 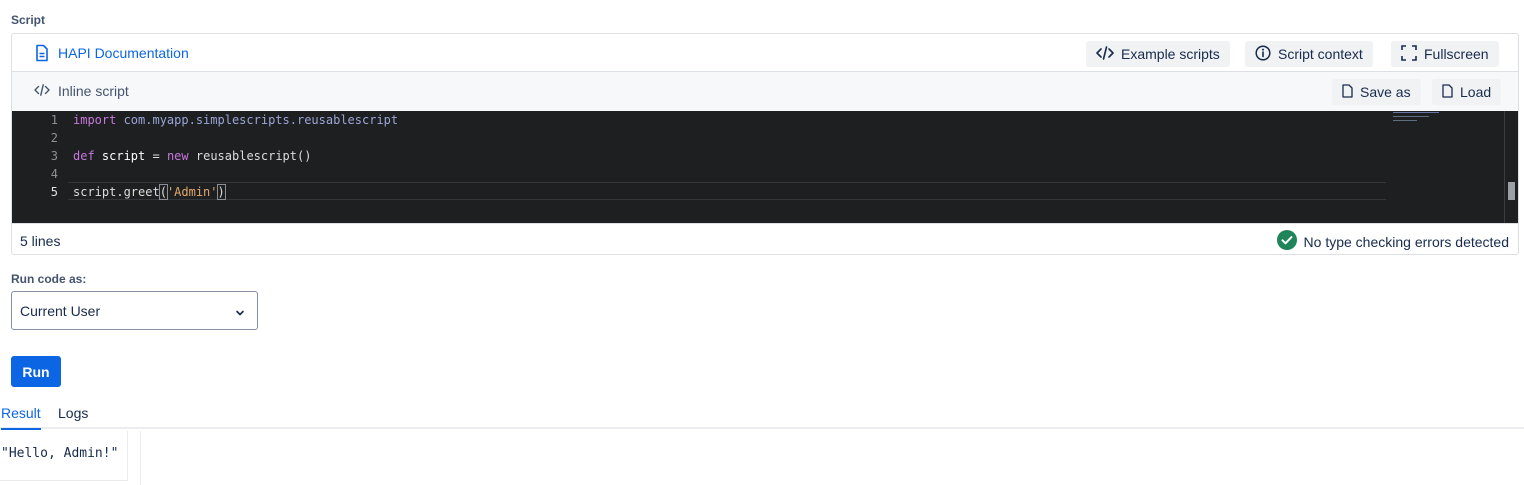 What do you see at coordinates (250, 156) in the screenshot?
I see `constructor-call: reusablescript()` at bounding box center [250, 156].